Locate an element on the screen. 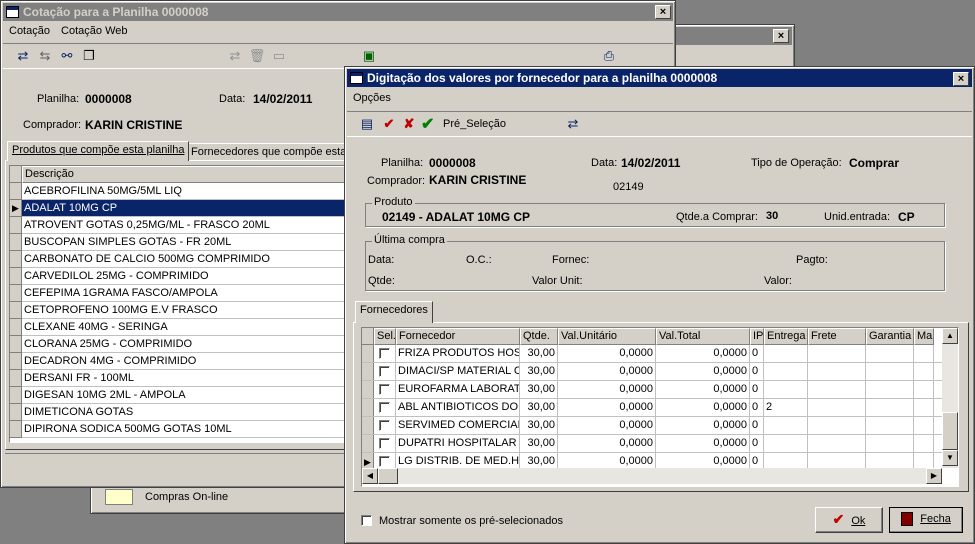 The width and height of the screenshot is (975, 544). transfer-icon: ⇄ is located at coordinates (23, 56).